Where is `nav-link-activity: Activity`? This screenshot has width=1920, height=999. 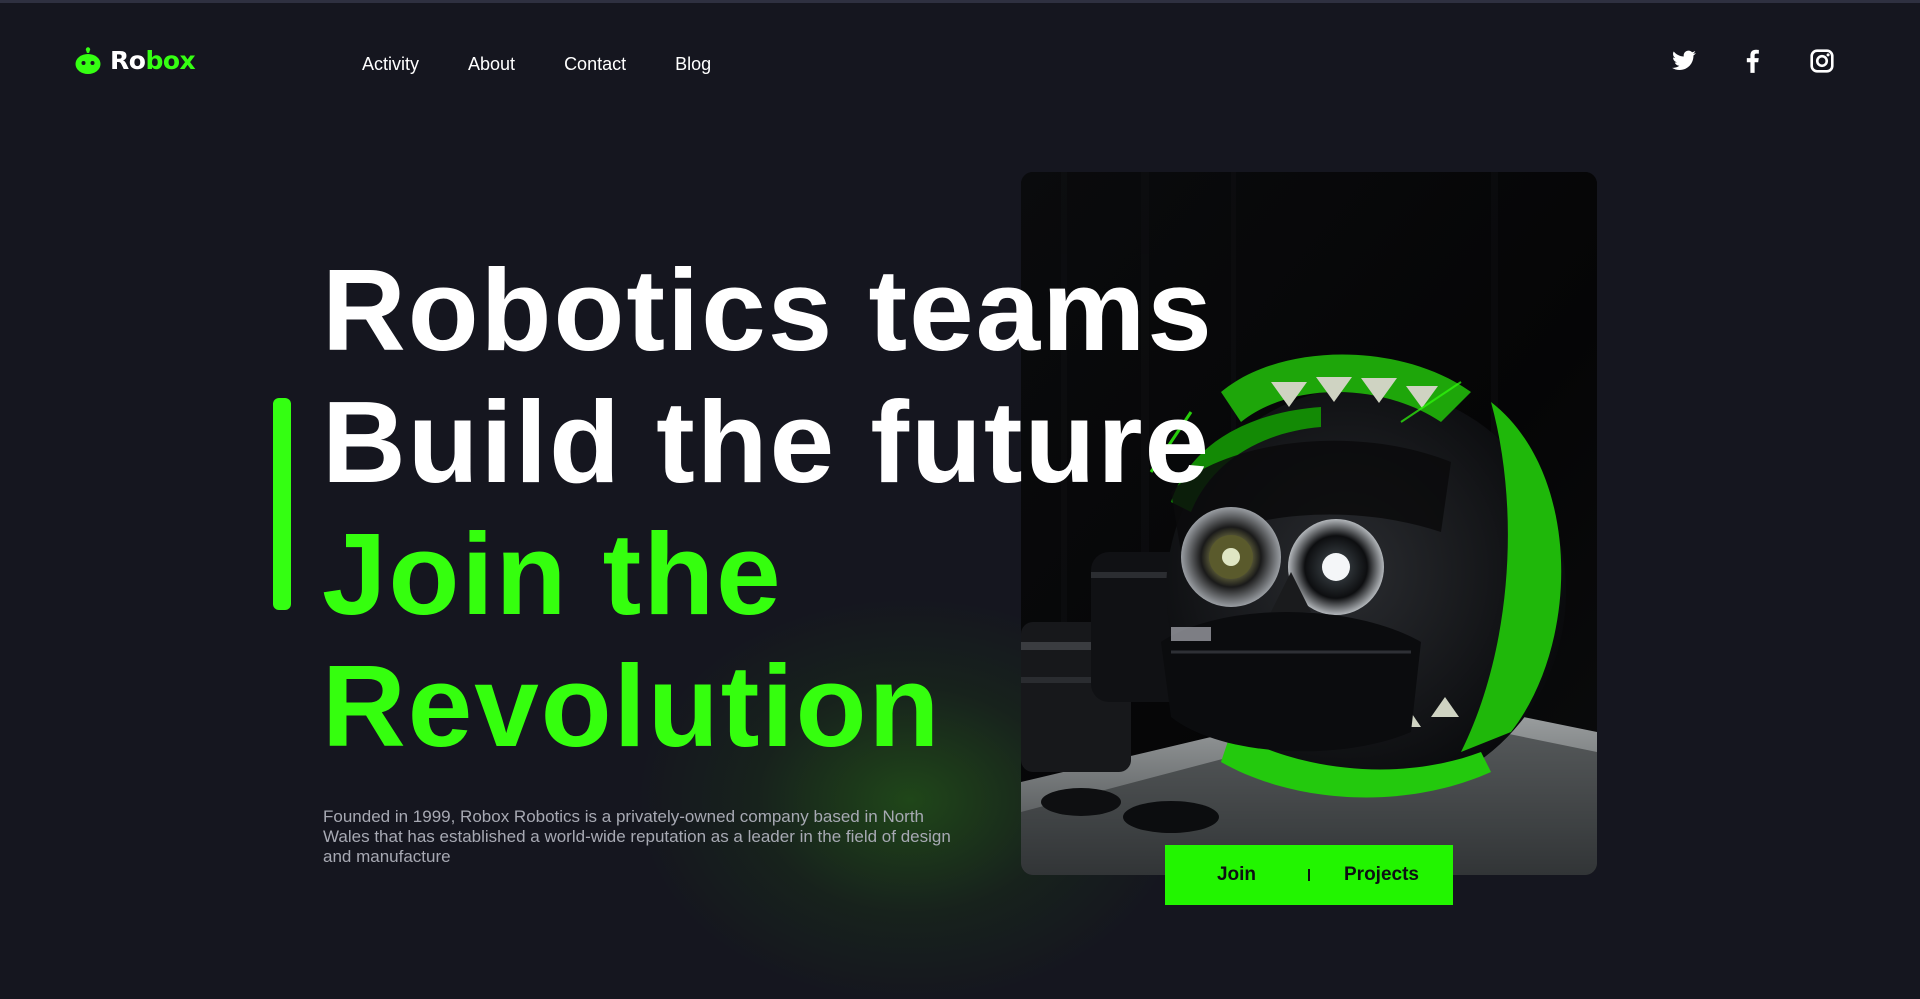
nav-link-activity: Activity is located at coordinates (390, 64).